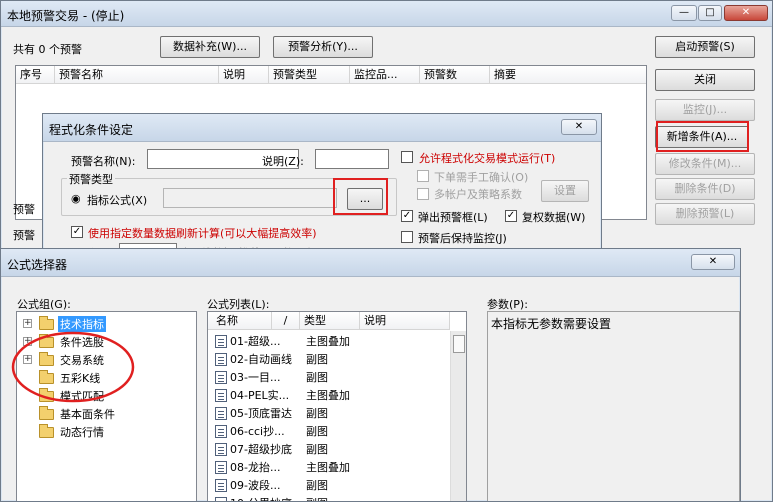 The width and height of the screenshot is (773, 502). I want to click on formula-row: 02-自动画线 副图, so click(328, 359).